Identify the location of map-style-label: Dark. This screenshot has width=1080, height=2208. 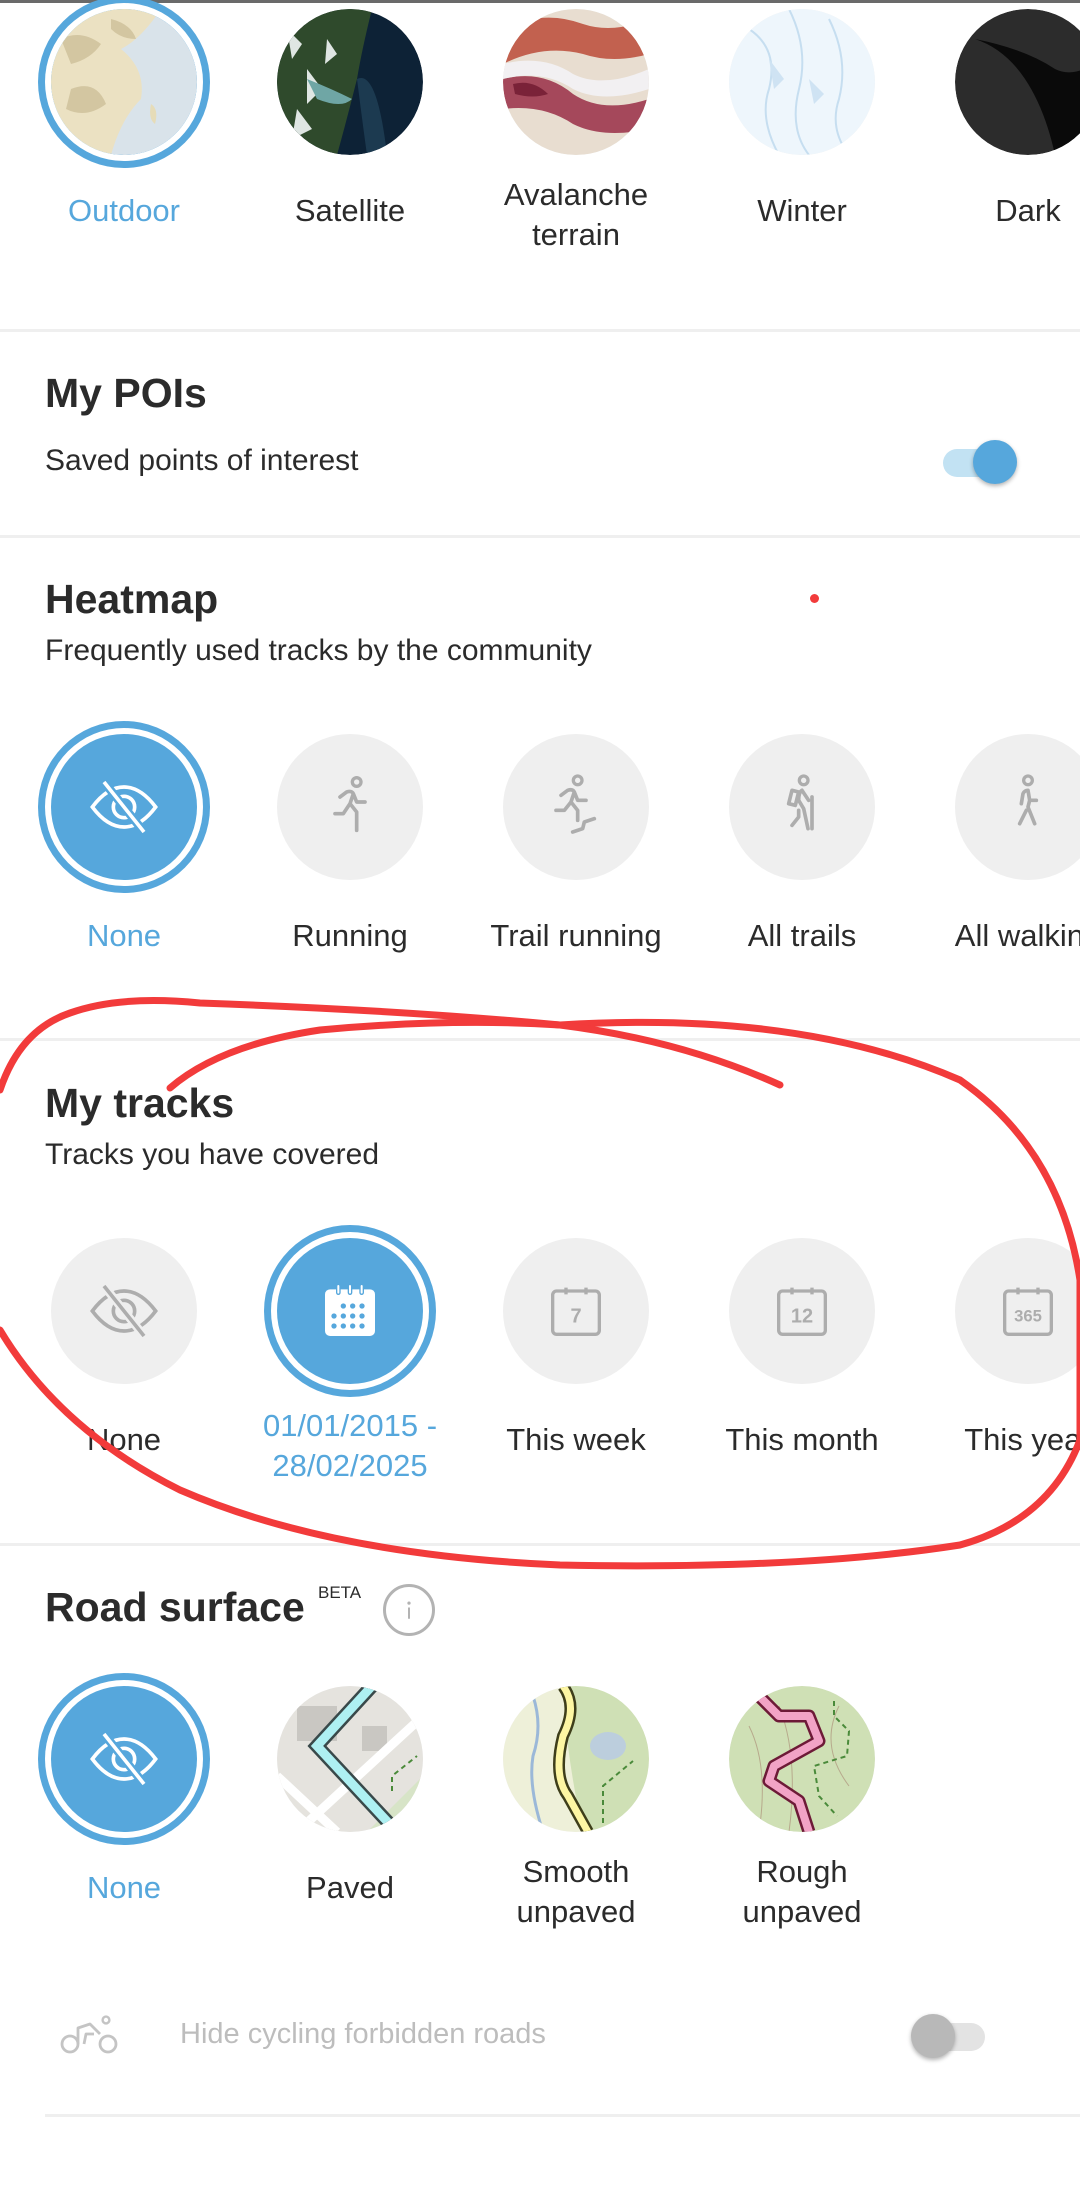
(1028, 210).